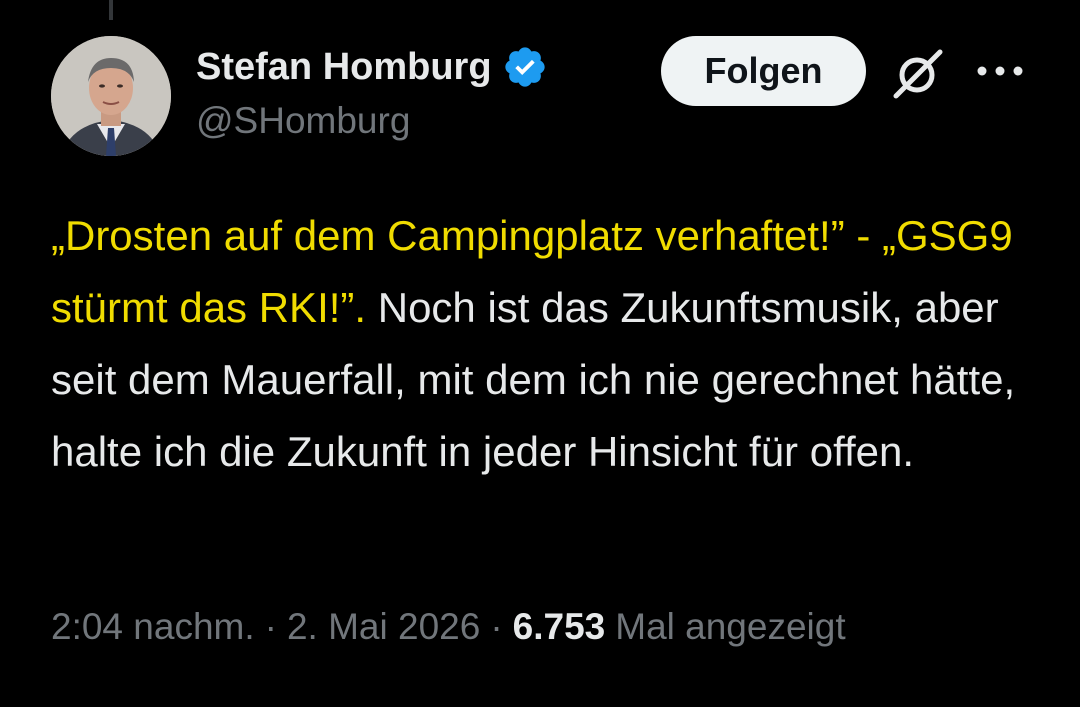  I want to click on avatar, so click(111, 96).